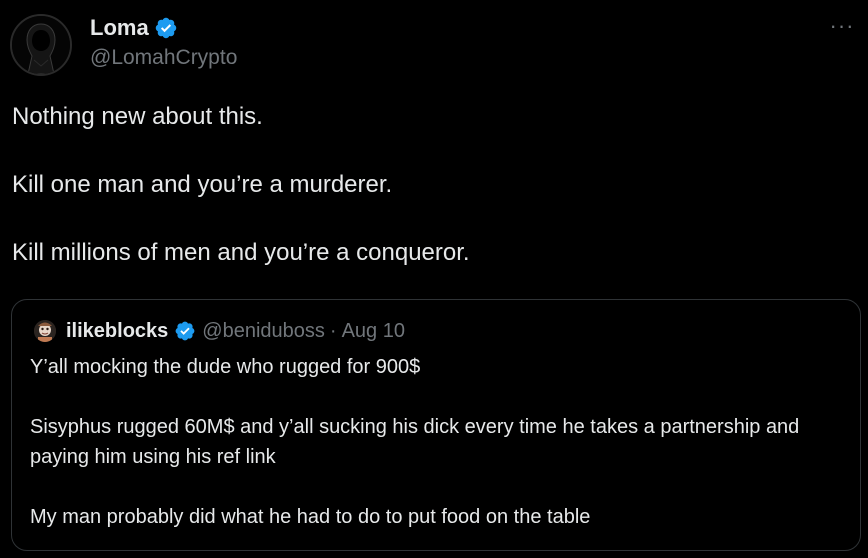  What do you see at coordinates (163, 58) in the screenshot?
I see `author-handle: @LomahCrypto` at bounding box center [163, 58].